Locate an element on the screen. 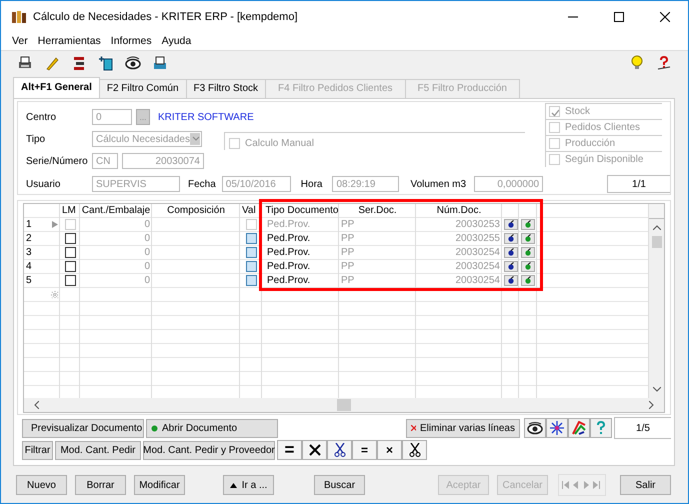 The image size is (689, 504). field-label: Volumen m3 is located at coordinates (438, 184).